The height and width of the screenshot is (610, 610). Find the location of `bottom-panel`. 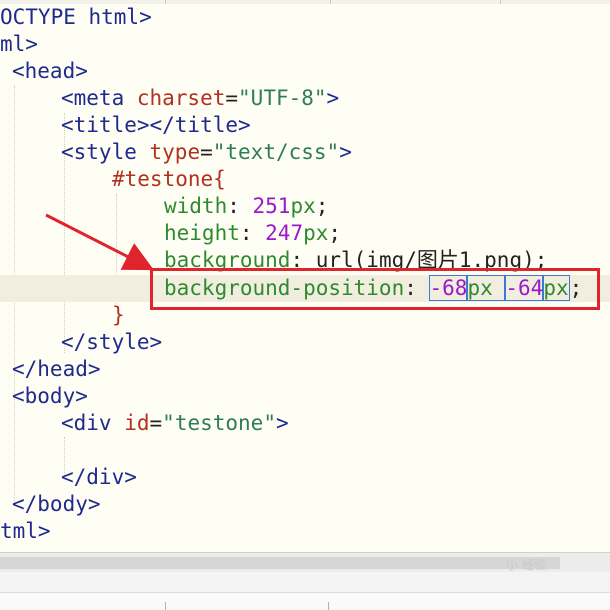

bottom-panel is located at coordinates (305, 591).